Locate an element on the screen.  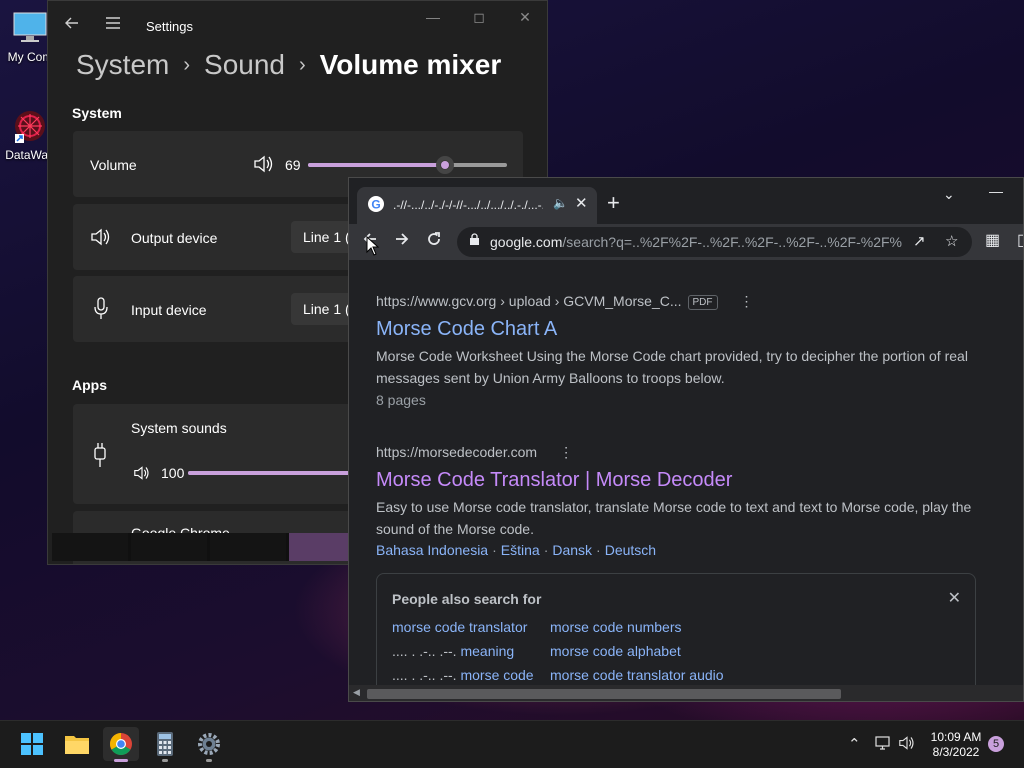
link-prefix: .... . .-.. .--. is located at coordinates (426, 675).